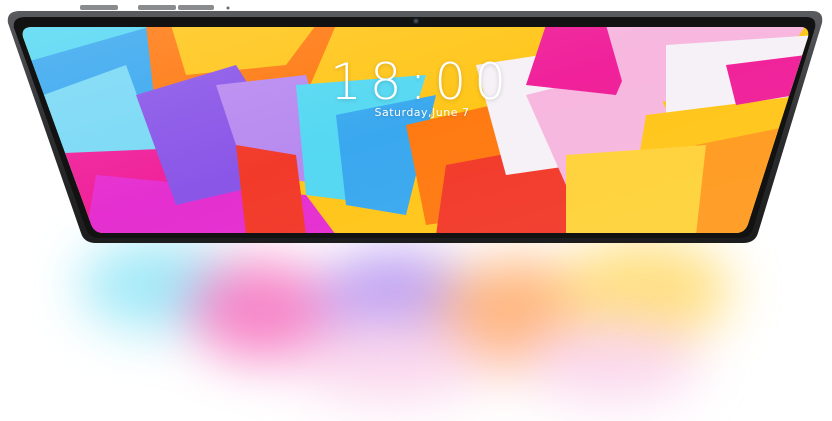  I want to click on lockscreen-date: Saturday,June 7, so click(422, 112).